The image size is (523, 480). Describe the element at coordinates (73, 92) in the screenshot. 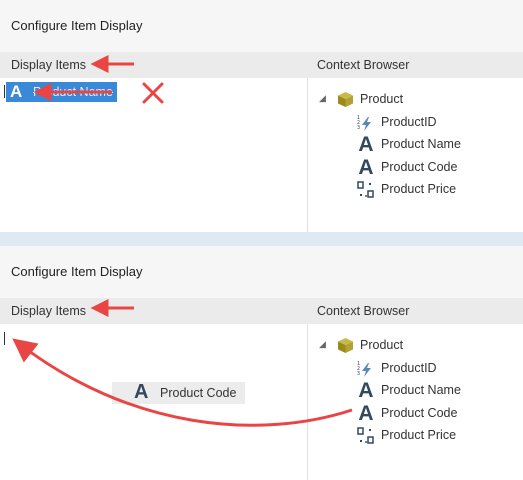

I see `display-item-label: Product Name` at that location.